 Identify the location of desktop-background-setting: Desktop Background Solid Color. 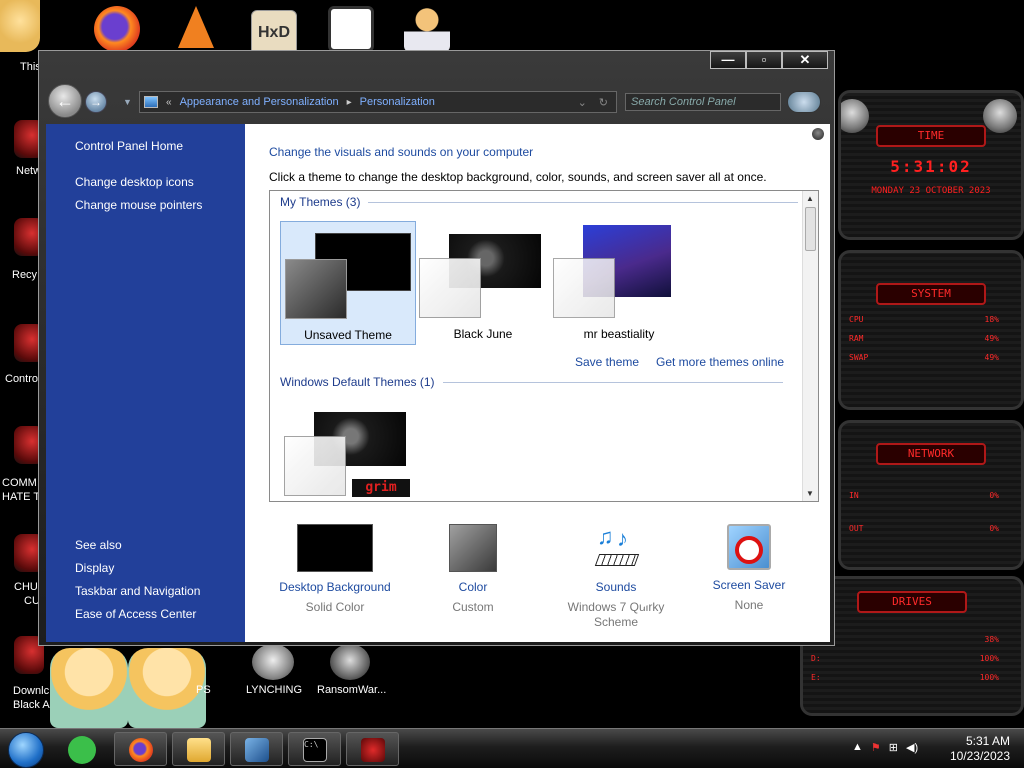
(335, 569).